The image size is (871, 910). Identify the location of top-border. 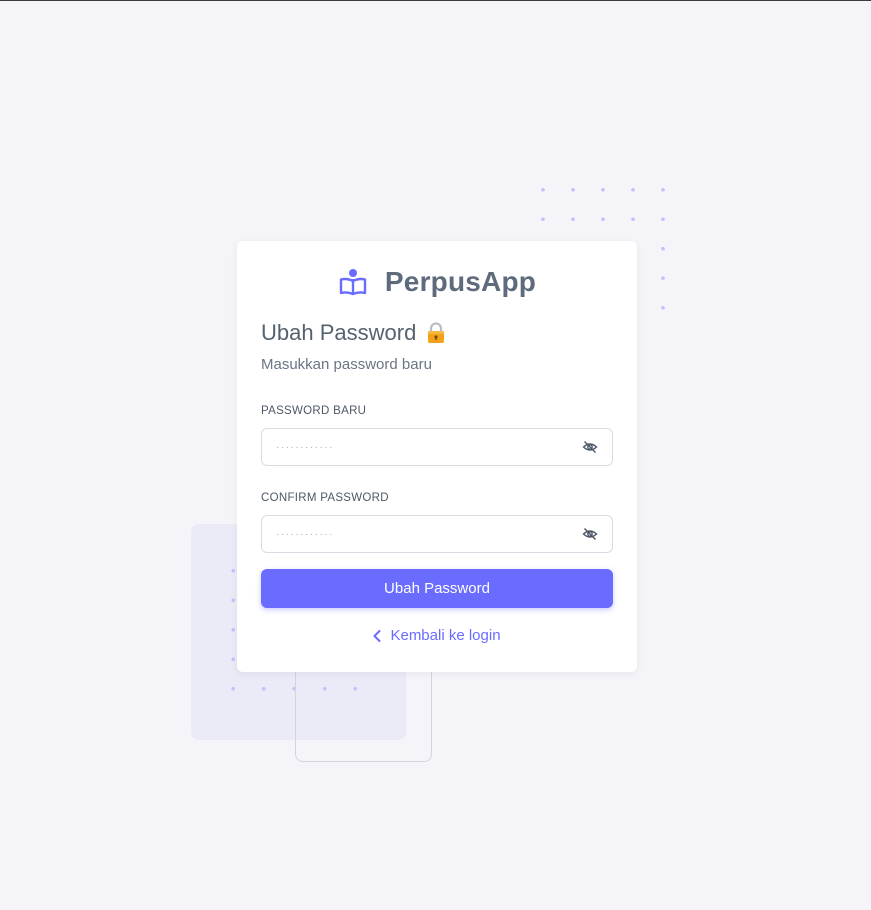
(435, 0).